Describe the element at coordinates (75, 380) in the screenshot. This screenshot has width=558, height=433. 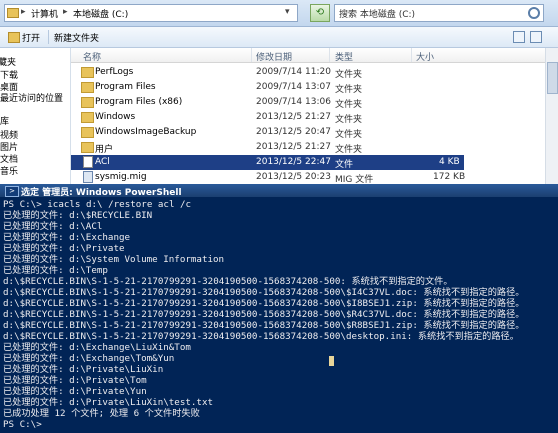
I see `console-line: 已处理的文件: d:\Private\Tom` at that location.